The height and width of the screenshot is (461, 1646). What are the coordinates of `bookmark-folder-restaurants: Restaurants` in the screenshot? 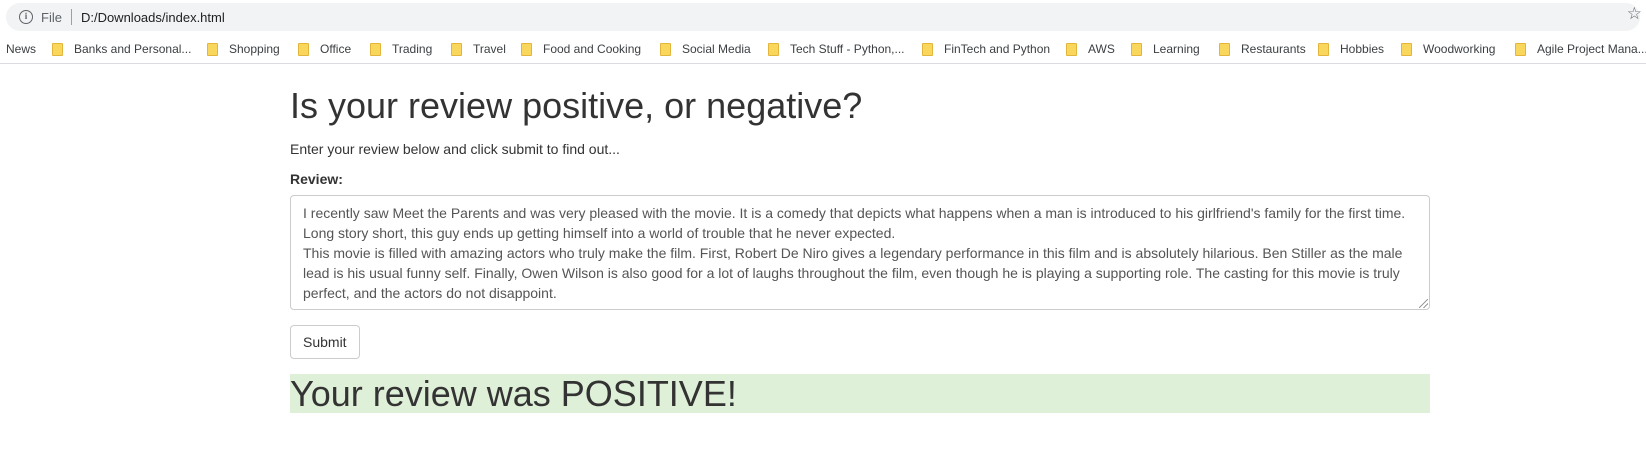 It's located at (1262, 49).